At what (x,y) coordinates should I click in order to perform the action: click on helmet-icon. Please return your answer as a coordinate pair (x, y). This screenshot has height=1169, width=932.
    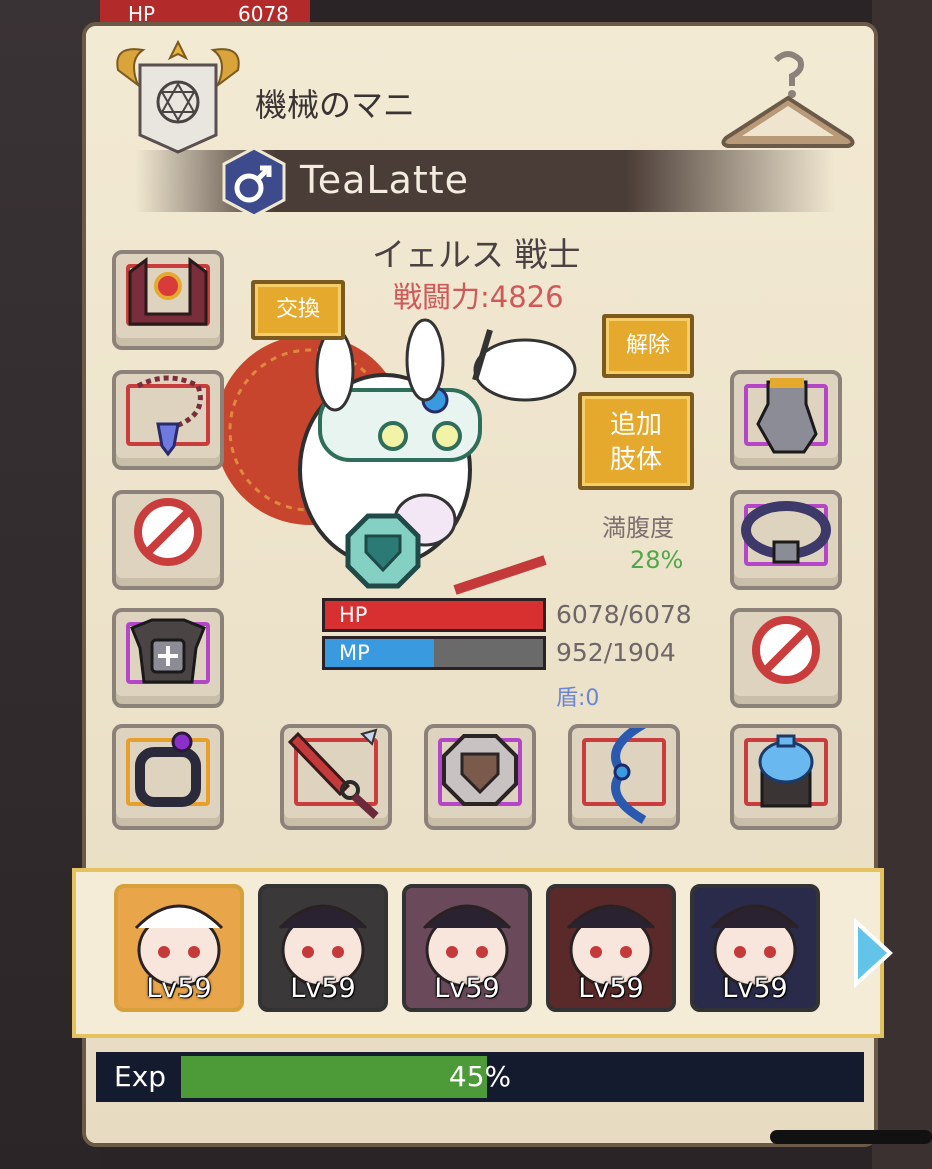
    Looking at the image, I should click on (168, 291).